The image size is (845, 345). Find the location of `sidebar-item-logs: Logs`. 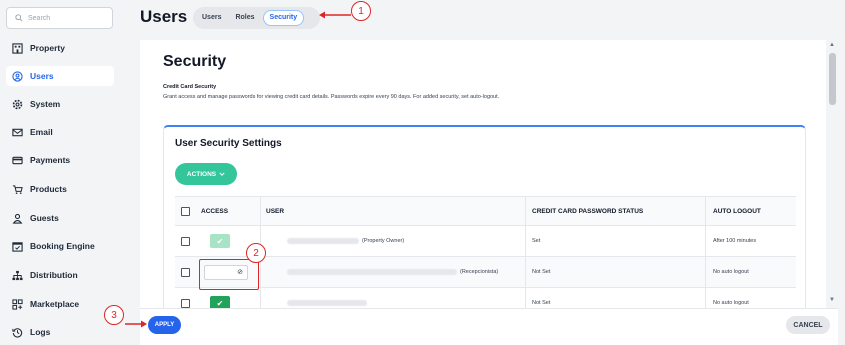

sidebar-item-logs: Logs is located at coordinates (60, 332).